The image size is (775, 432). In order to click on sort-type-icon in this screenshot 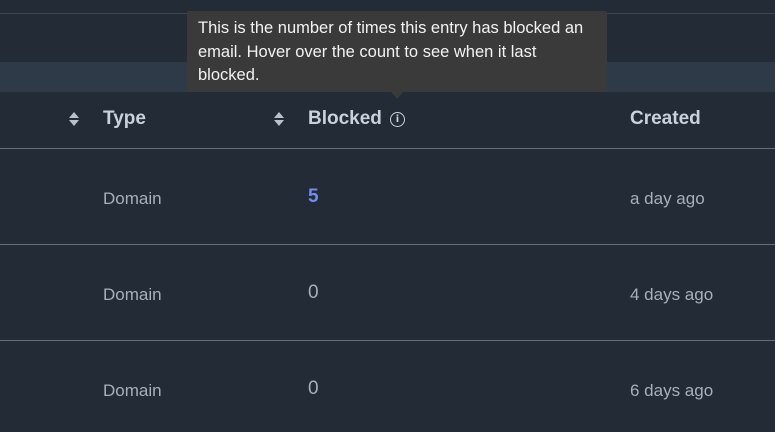, I will do `click(74, 119)`.